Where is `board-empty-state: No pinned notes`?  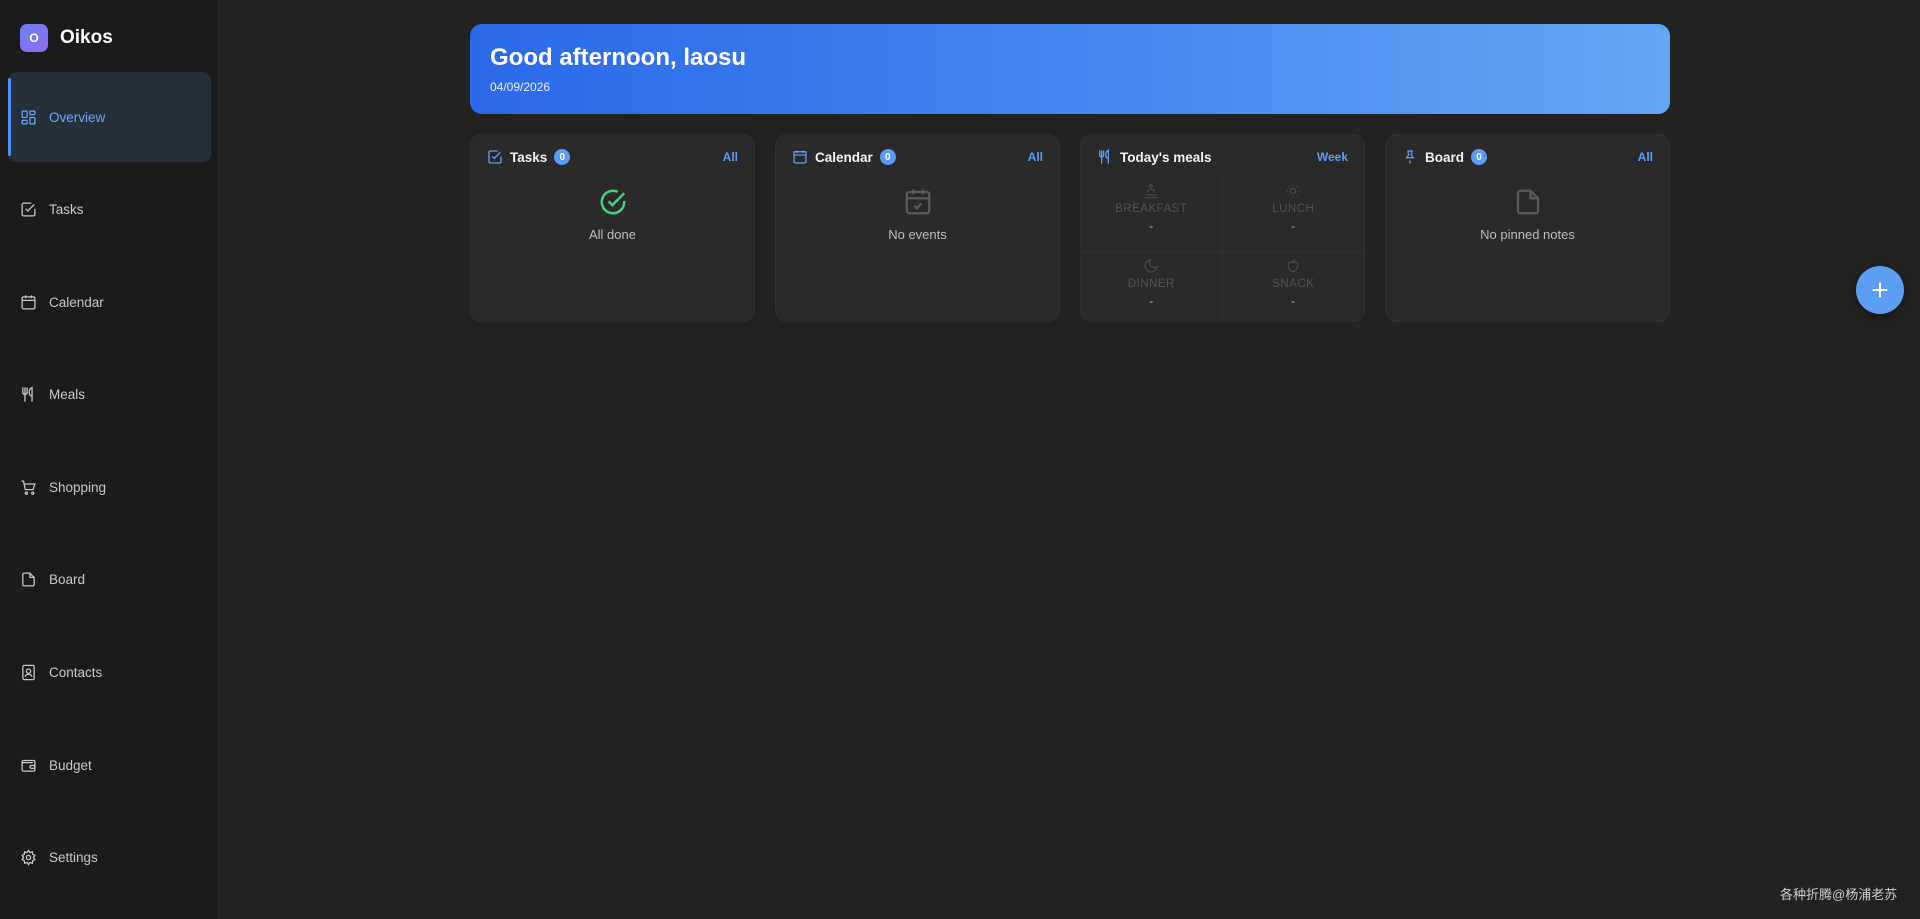
board-empty-state: No pinned notes is located at coordinates (1527, 210).